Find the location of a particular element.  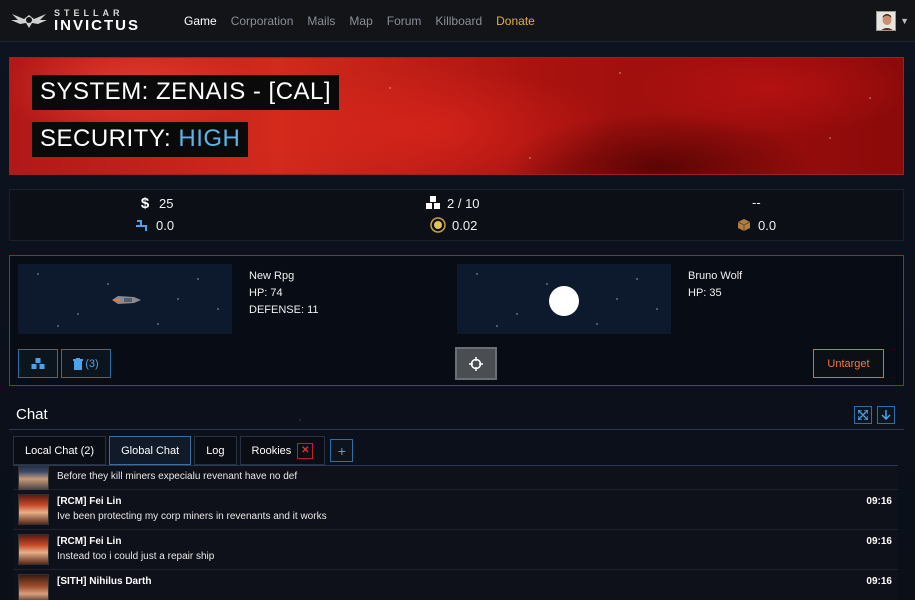

ore-network-icon is located at coordinates (142, 225).